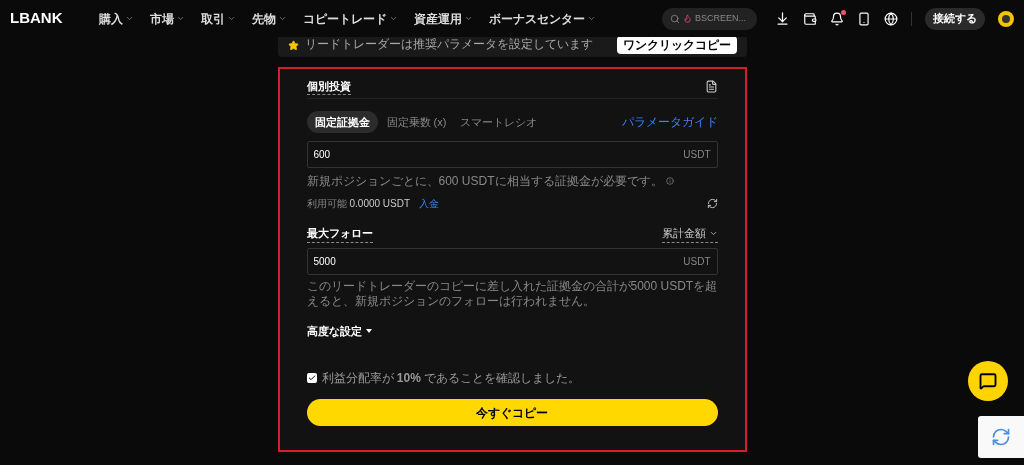 This screenshot has width=1024, height=465. Describe the element at coordinates (328, 86) in the screenshot. I see `section-title: 個別投資` at that location.